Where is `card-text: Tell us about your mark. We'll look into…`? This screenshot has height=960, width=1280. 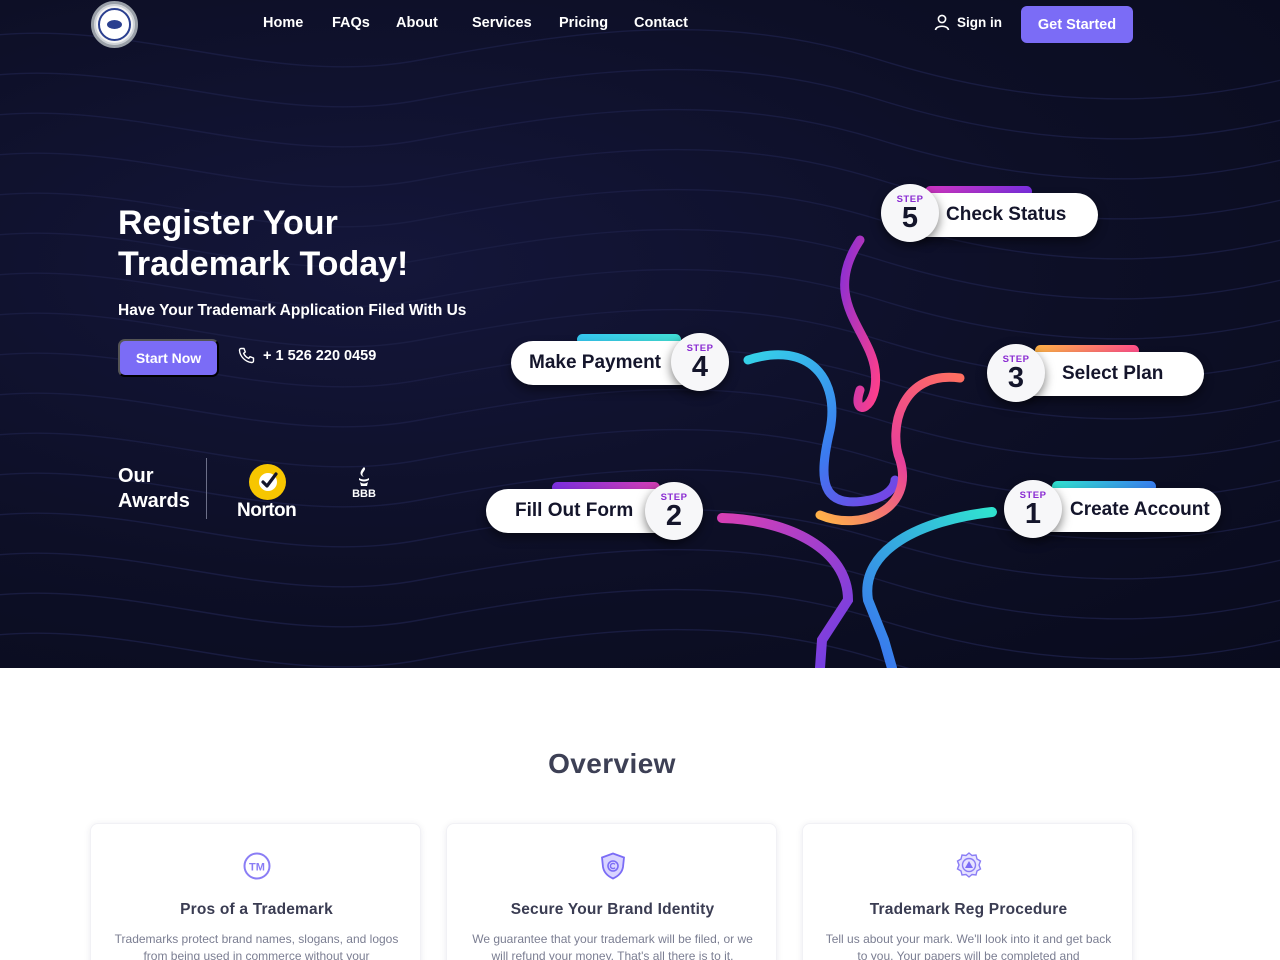 card-text: Tell us about your mark. We'll look into… is located at coordinates (968, 946).